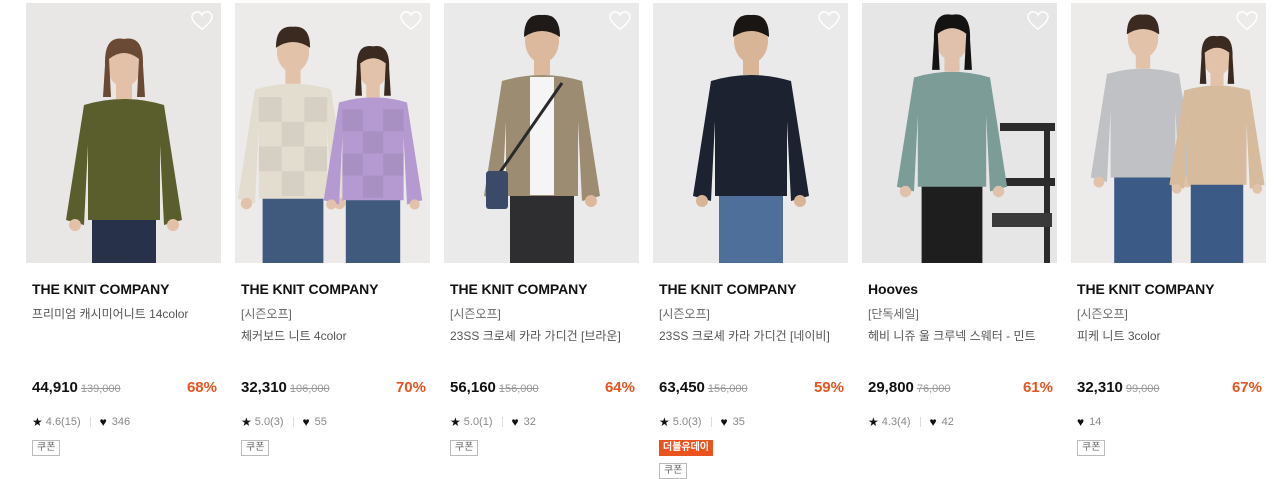 This screenshot has width=1282, height=479. What do you see at coordinates (1095, 422) in the screenshot?
I see `like-count: 14` at bounding box center [1095, 422].